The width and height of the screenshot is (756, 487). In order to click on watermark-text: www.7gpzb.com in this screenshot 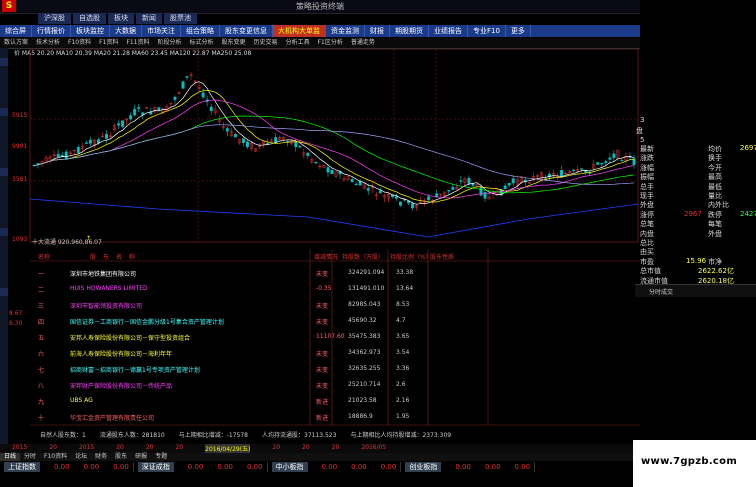, I will do `click(689, 461)`.